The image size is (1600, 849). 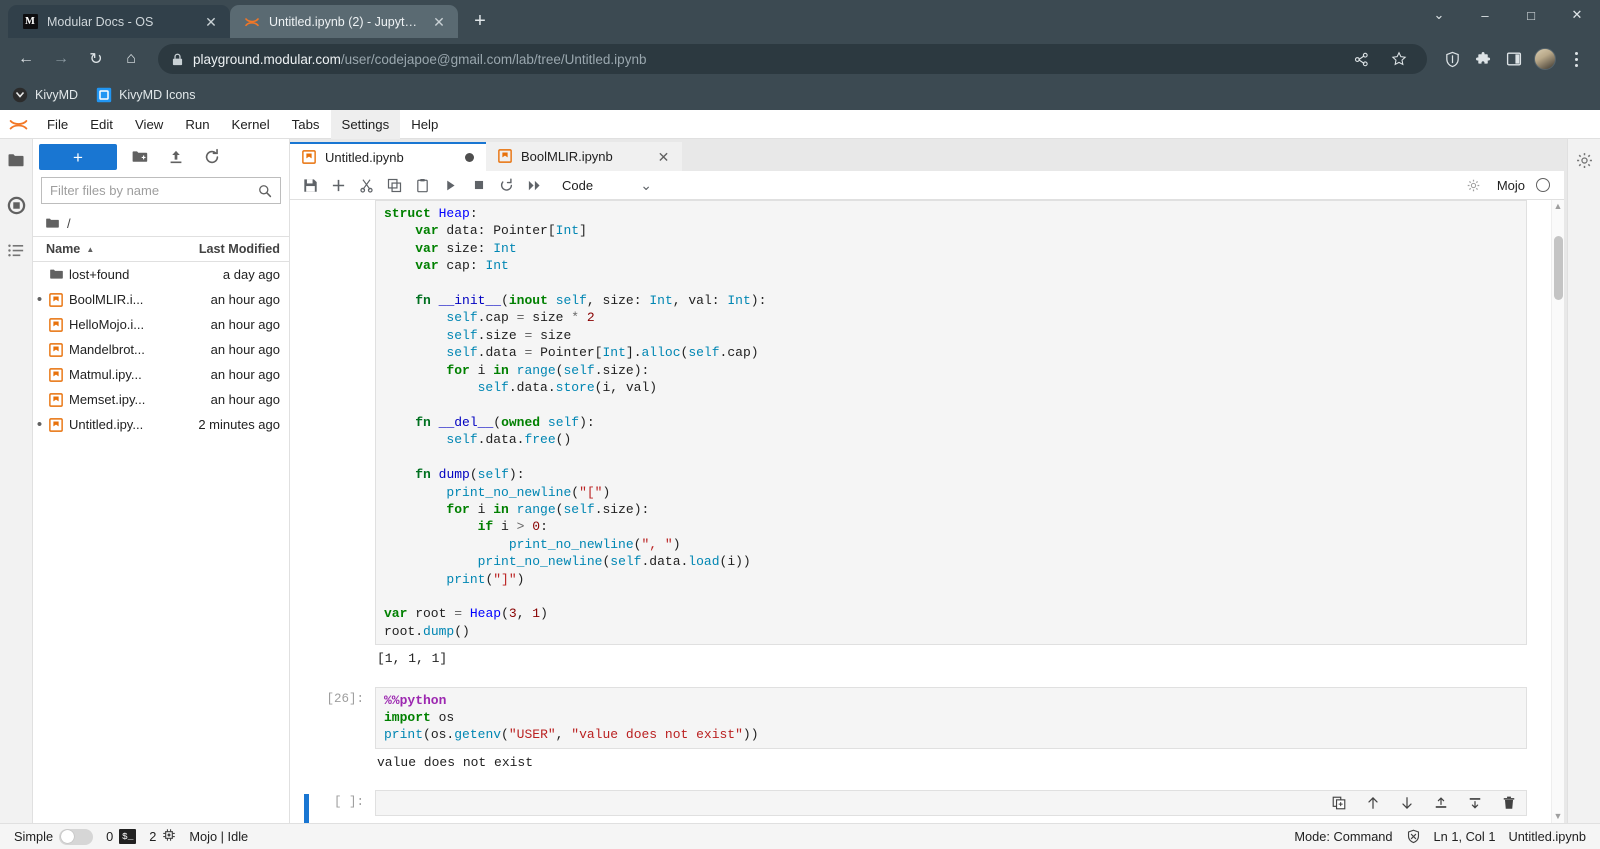 I want to click on code-cell-active: [ ]:, so click(x=920, y=806).